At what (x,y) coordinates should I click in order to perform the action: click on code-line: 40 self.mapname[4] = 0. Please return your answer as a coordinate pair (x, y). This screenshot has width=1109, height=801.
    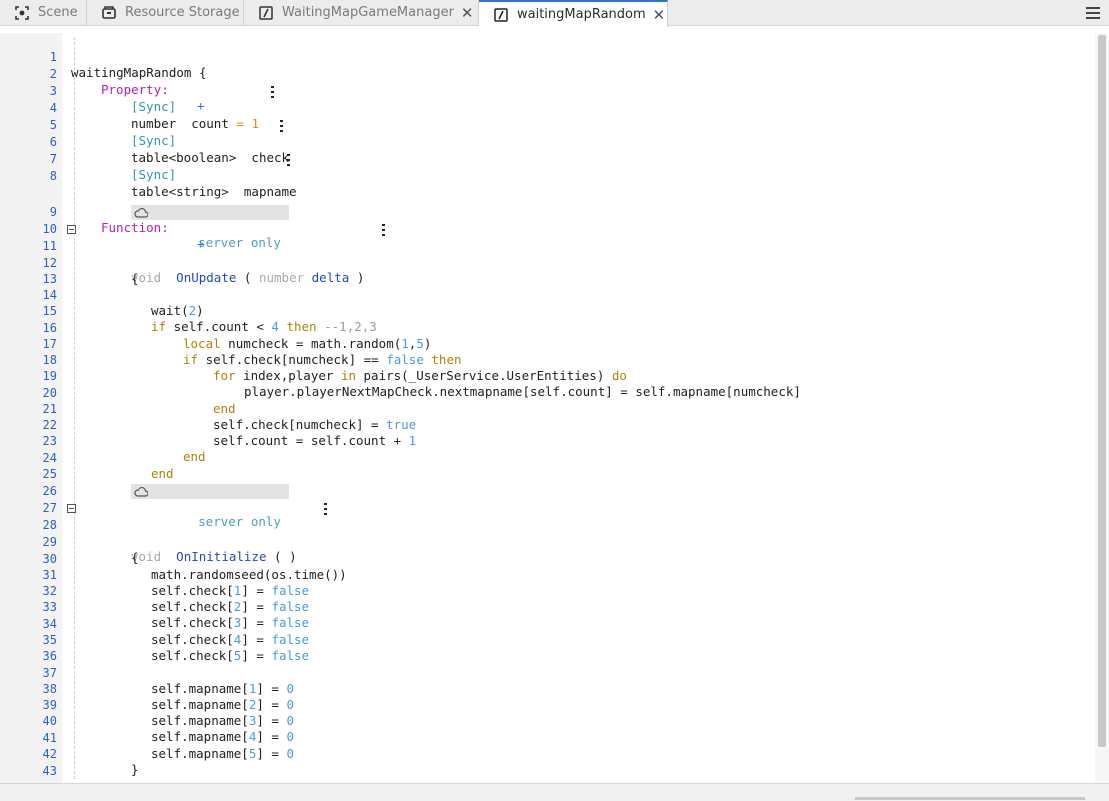
    Looking at the image, I should click on (545, 705).